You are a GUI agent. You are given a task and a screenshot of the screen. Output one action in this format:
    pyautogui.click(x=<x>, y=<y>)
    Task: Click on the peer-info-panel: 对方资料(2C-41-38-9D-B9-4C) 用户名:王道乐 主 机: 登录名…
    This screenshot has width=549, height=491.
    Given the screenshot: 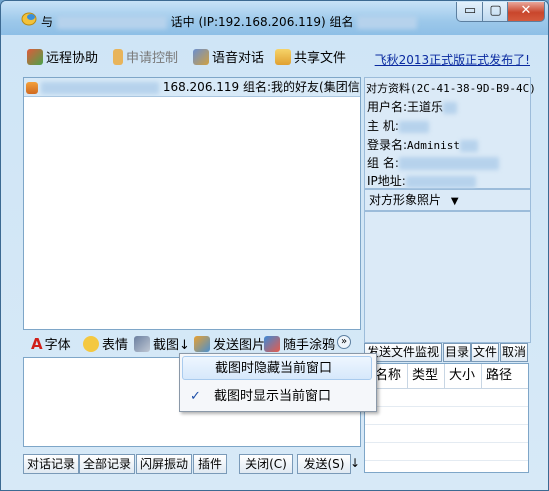 What is the action you would take?
    pyautogui.click(x=450, y=133)
    